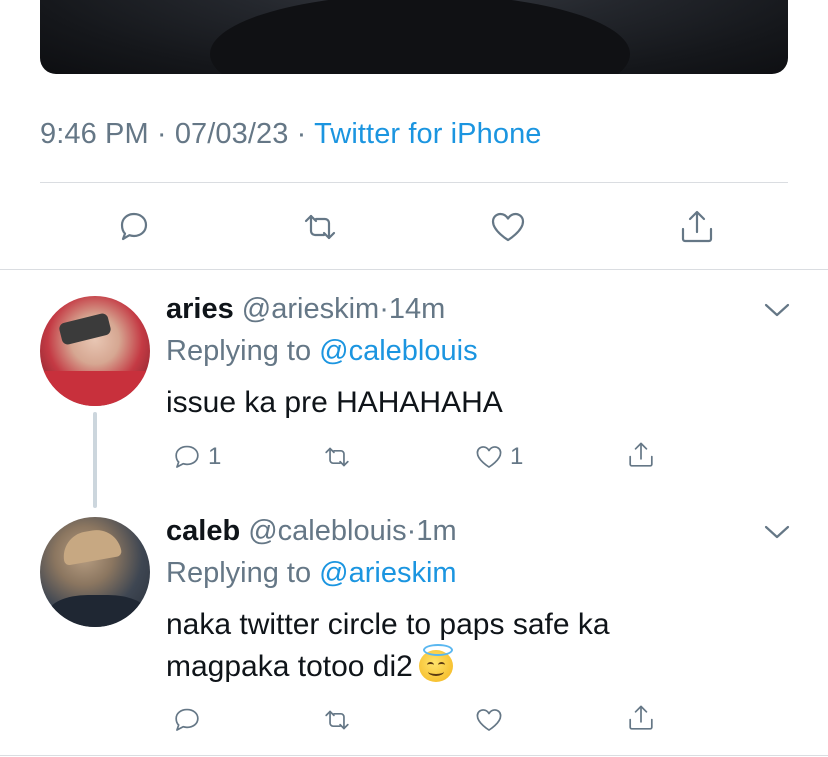 The width and height of the screenshot is (828, 757). Describe the element at coordinates (466, 666) in the screenshot. I see `reply-text-line: magpaka totoo di2` at that location.